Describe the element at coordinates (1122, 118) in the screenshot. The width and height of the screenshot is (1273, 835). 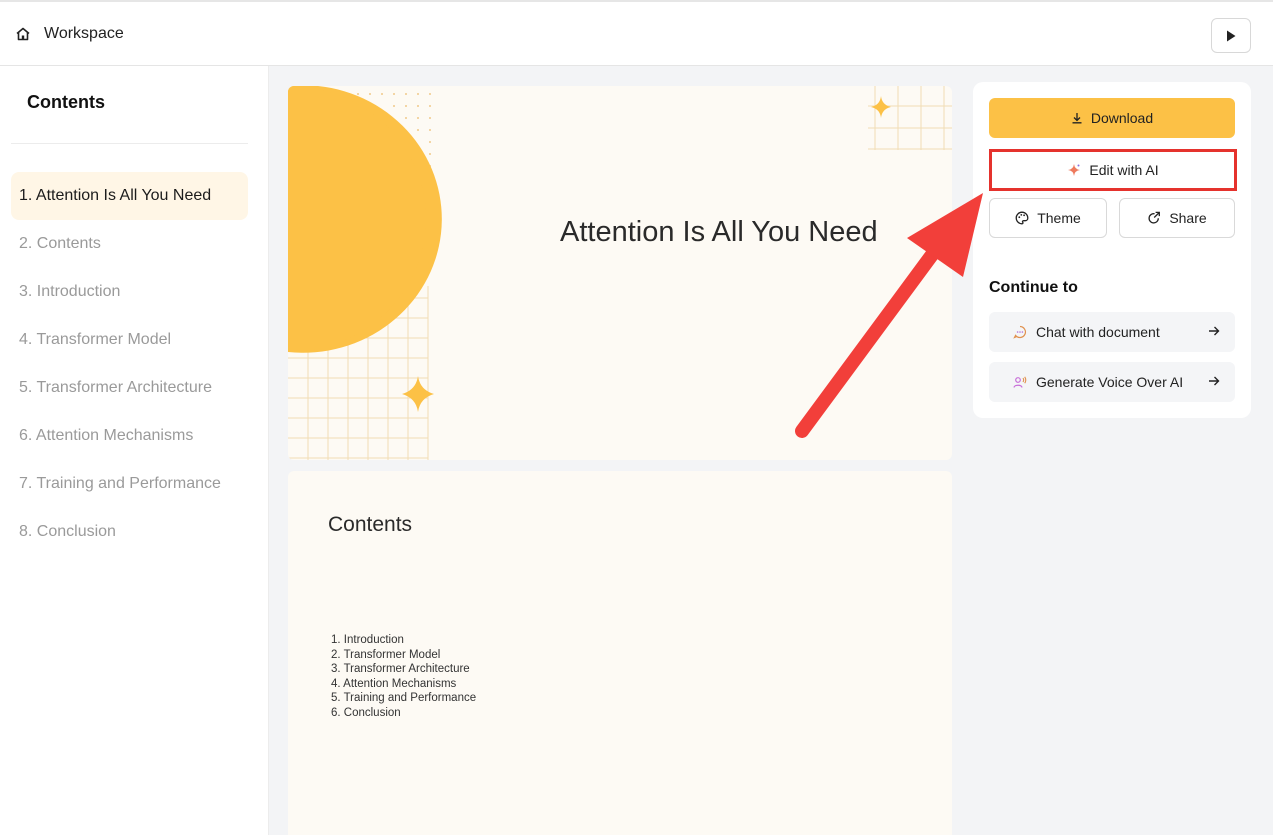
I see `download-label: Download` at that location.